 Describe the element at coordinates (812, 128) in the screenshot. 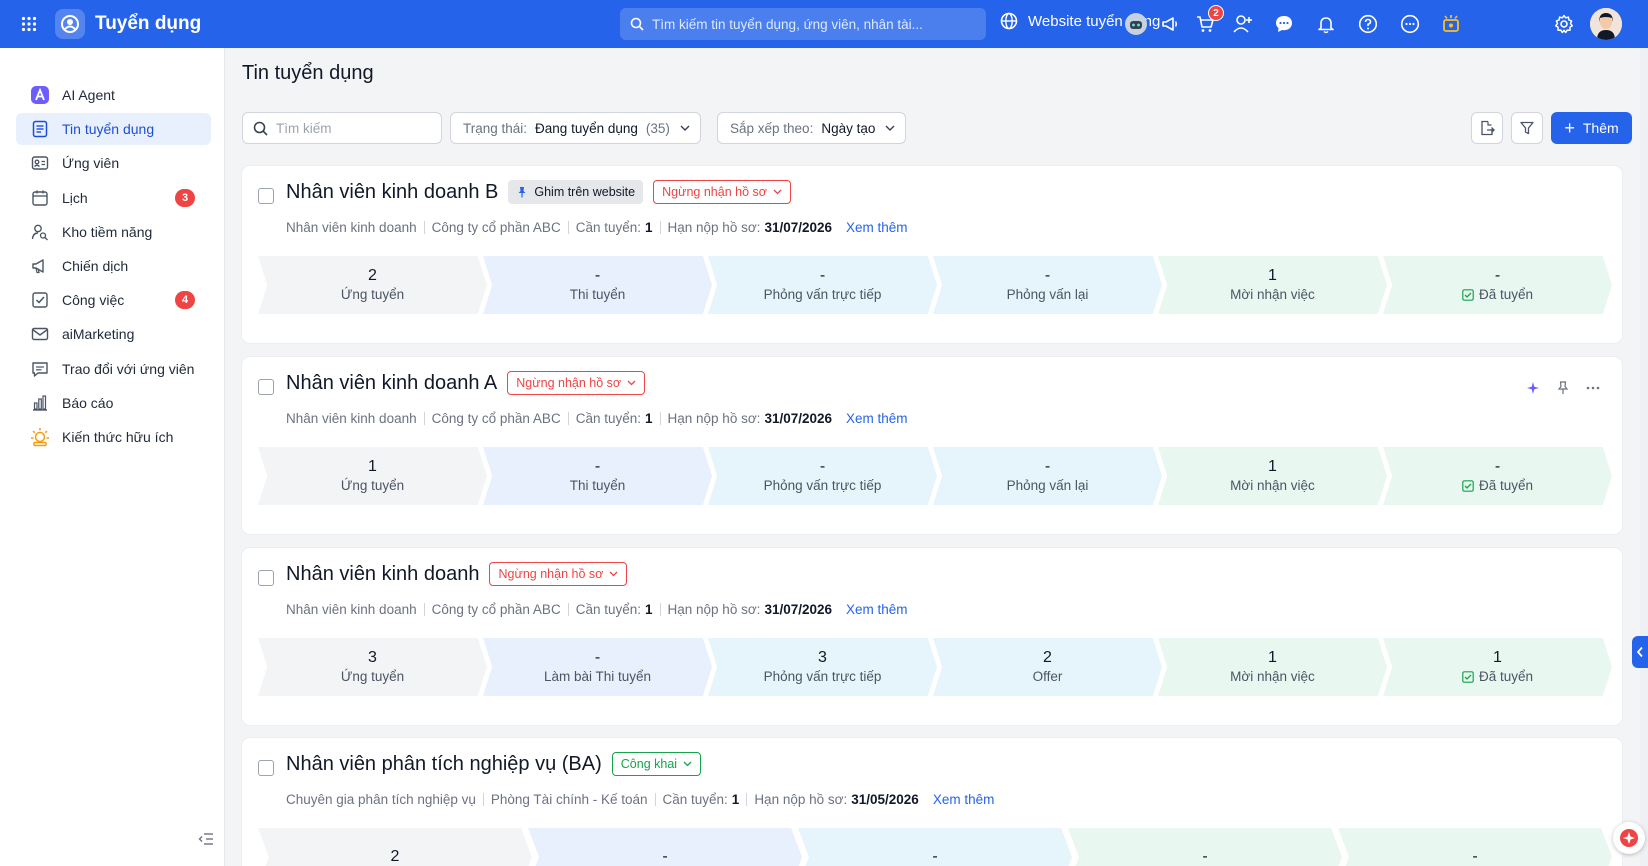

I see `sort-dropdown: Sắp xếp theo: Ngày tạo` at that location.